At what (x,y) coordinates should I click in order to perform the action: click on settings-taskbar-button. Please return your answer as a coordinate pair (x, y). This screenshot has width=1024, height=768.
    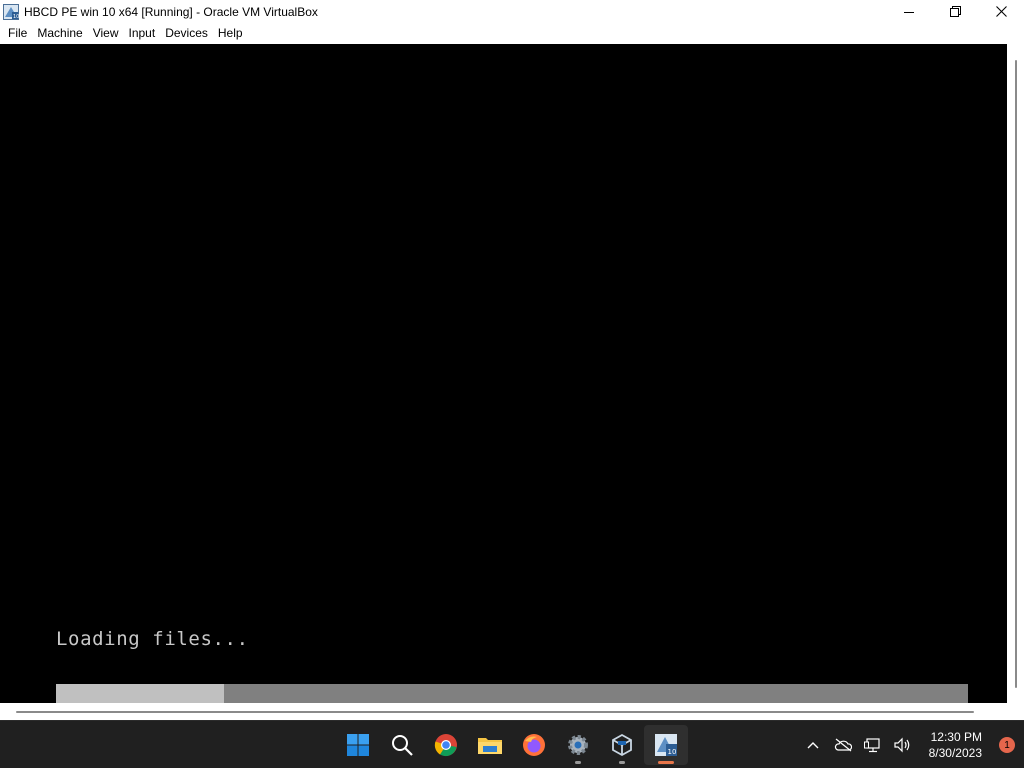
    Looking at the image, I should click on (578, 745).